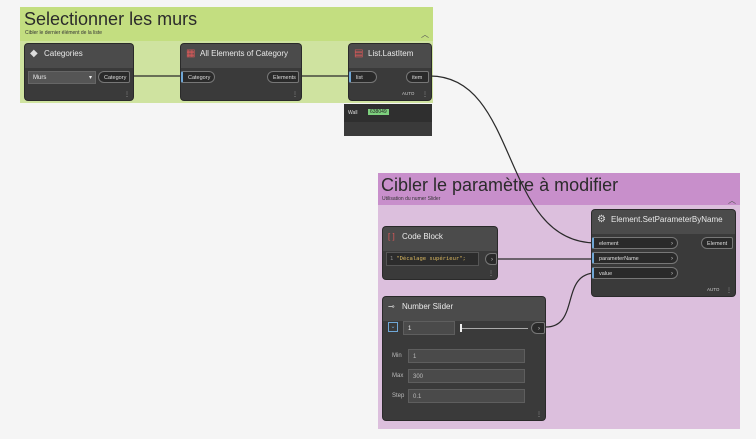  I want to click on input-port-parametername: parameterName ›, so click(635, 258).